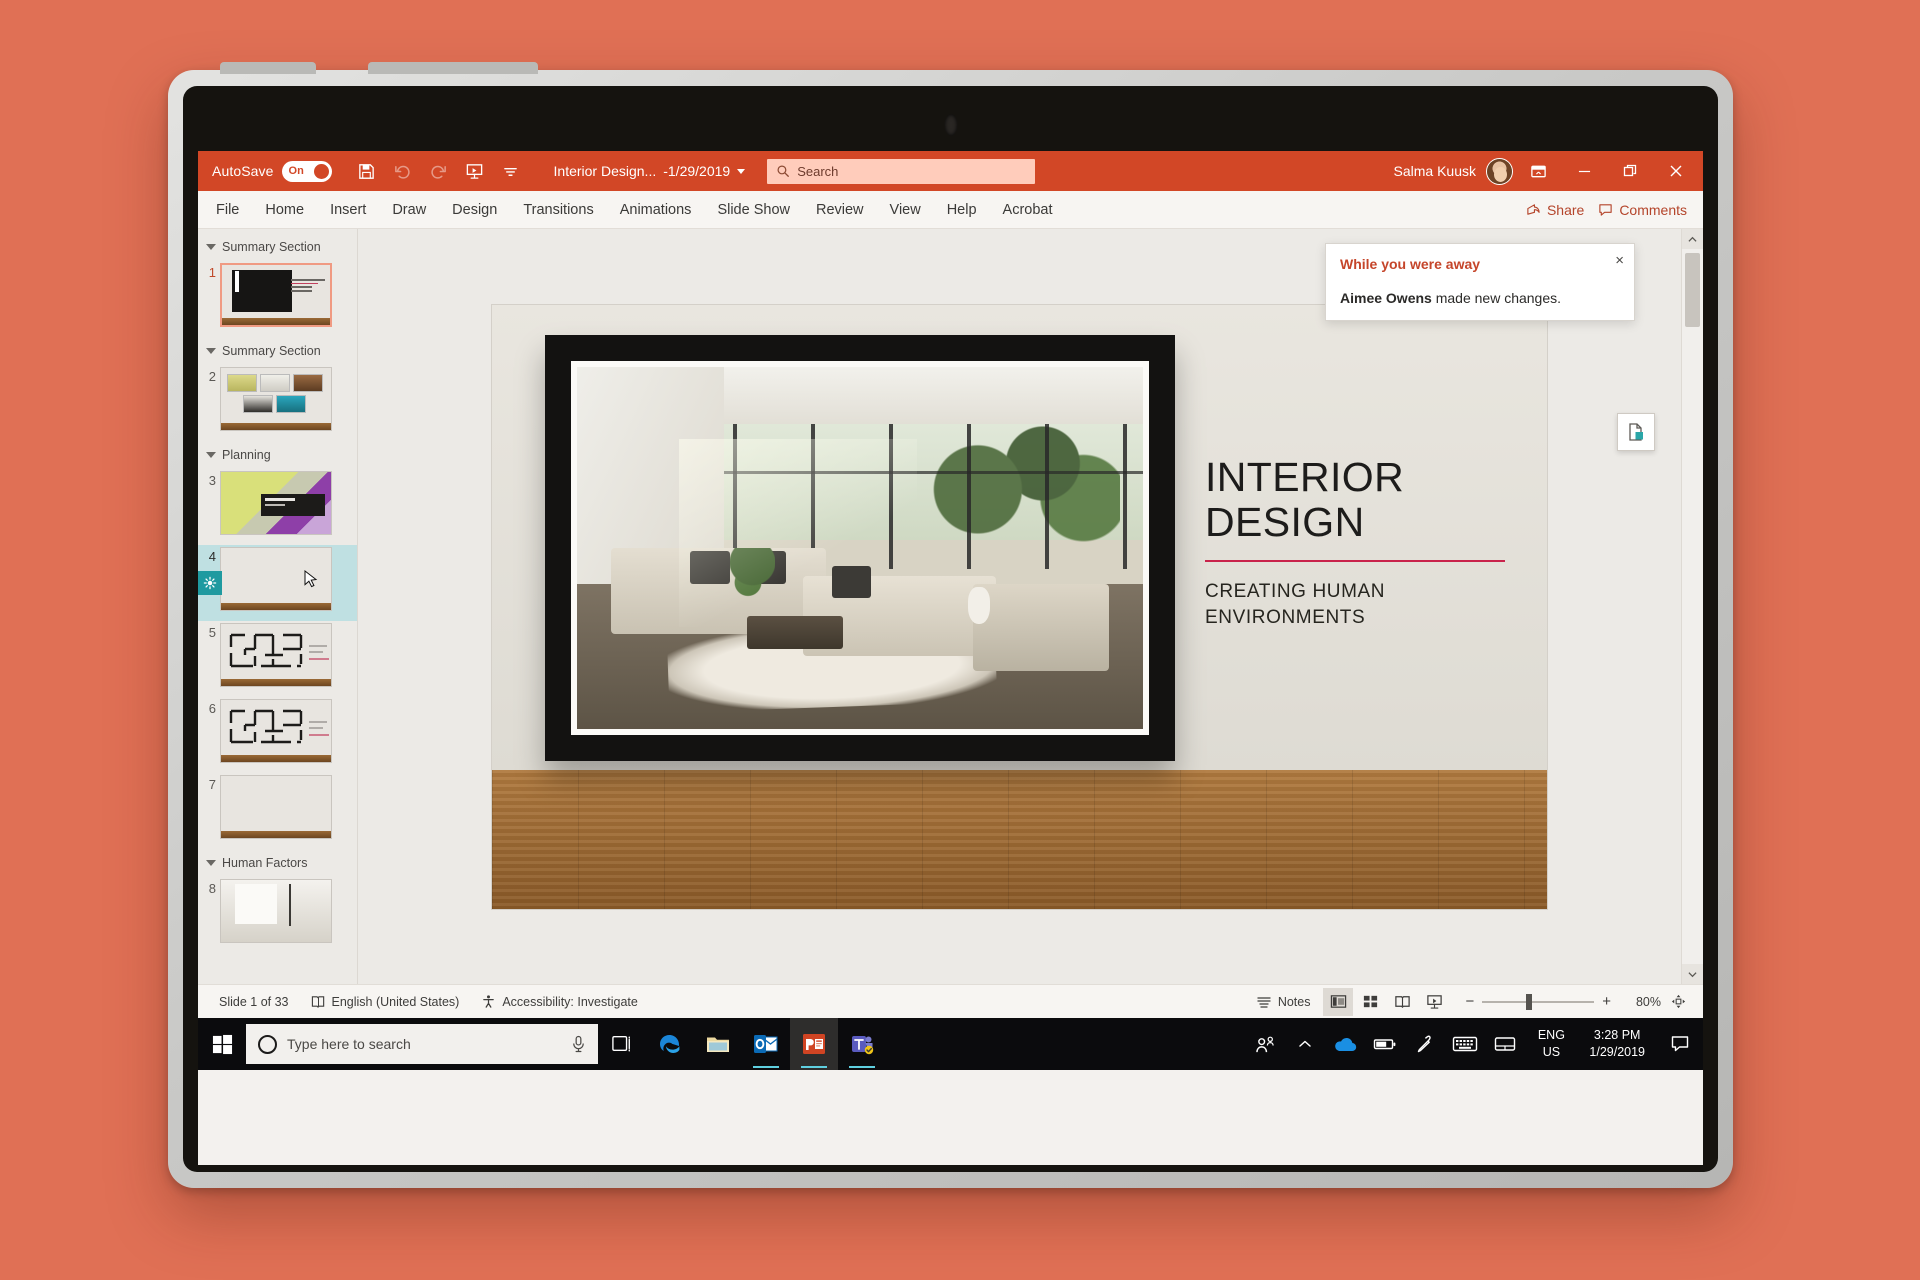 This screenshot has height=1280, width=1920. What do you see at coordinates (905, 210) in the screenshot?
I see `tab-view: View` at bounding box center [905, 210].